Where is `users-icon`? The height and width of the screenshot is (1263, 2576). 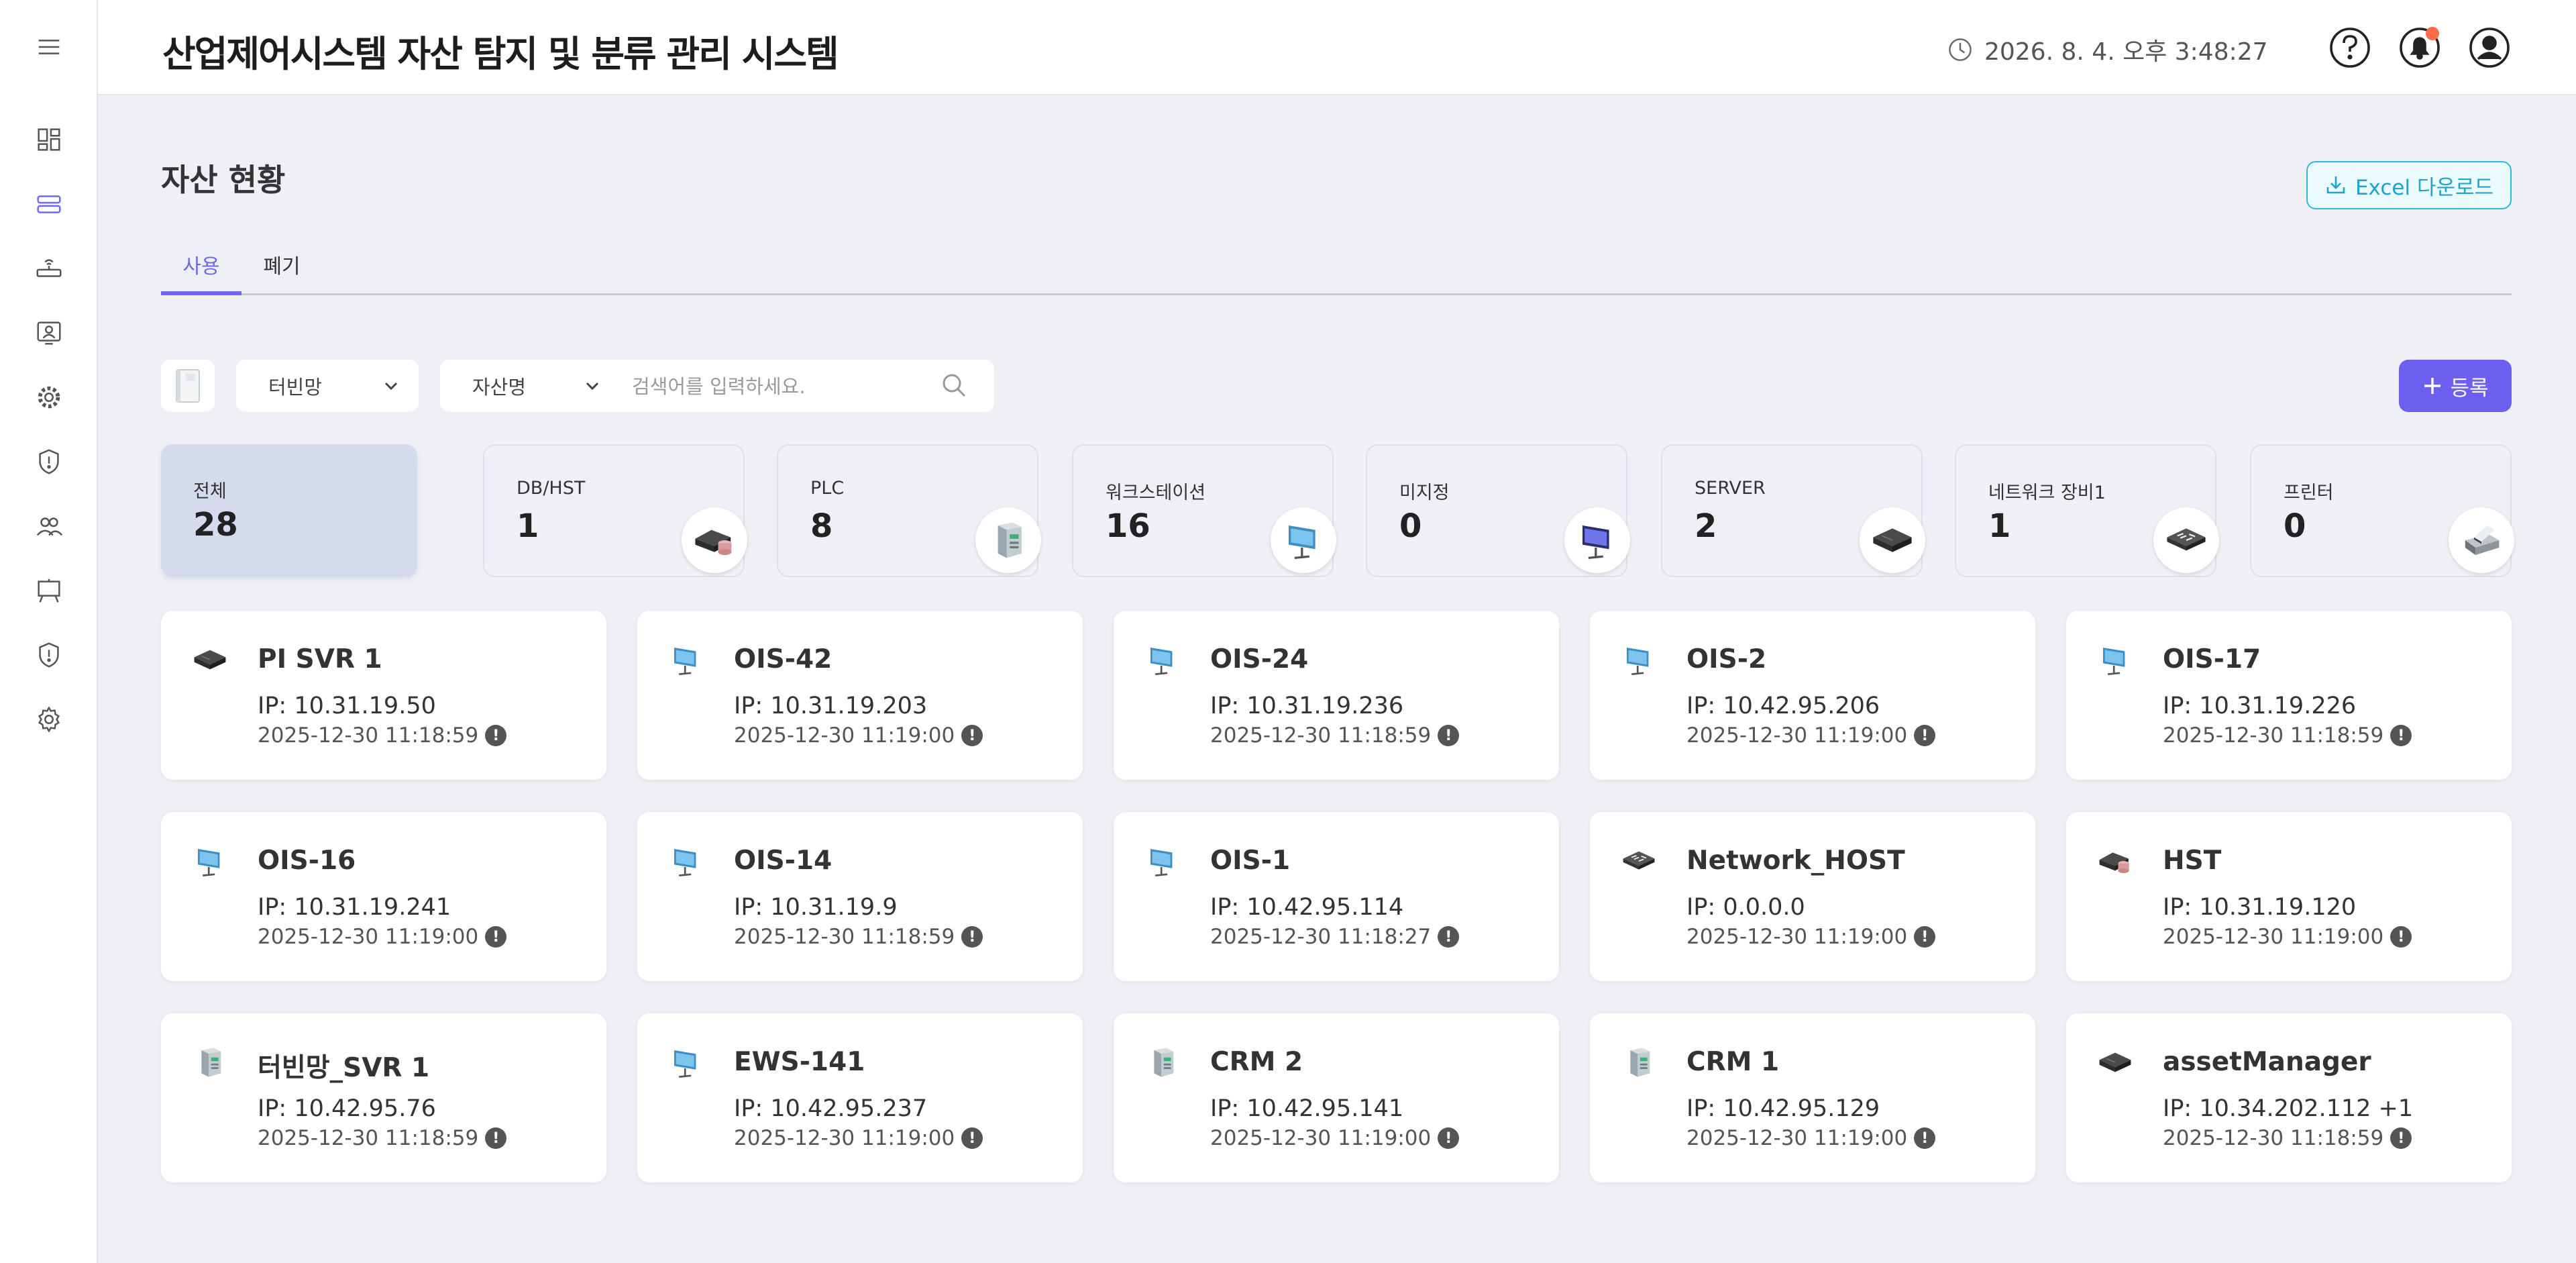 users-icon is located at coordinates (49, 526).